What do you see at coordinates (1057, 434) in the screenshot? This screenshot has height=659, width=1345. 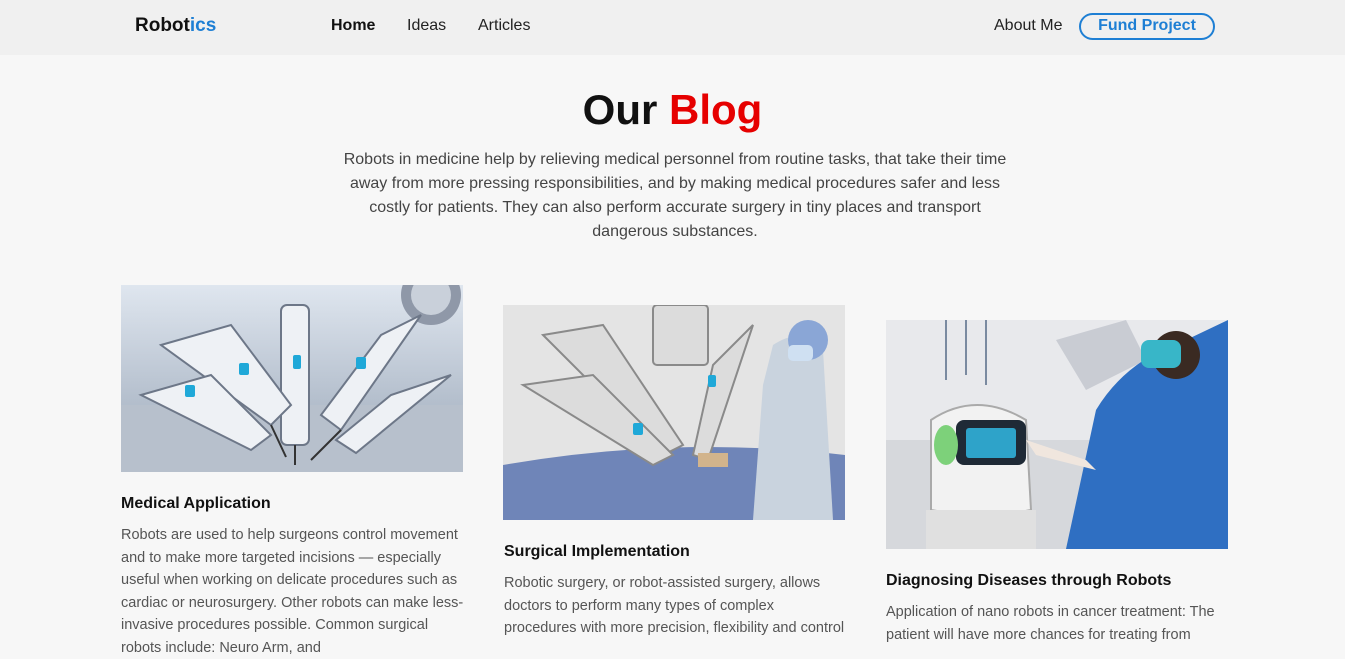 I see `diagnostic-robot-image` at bounding box center [1057, 434].